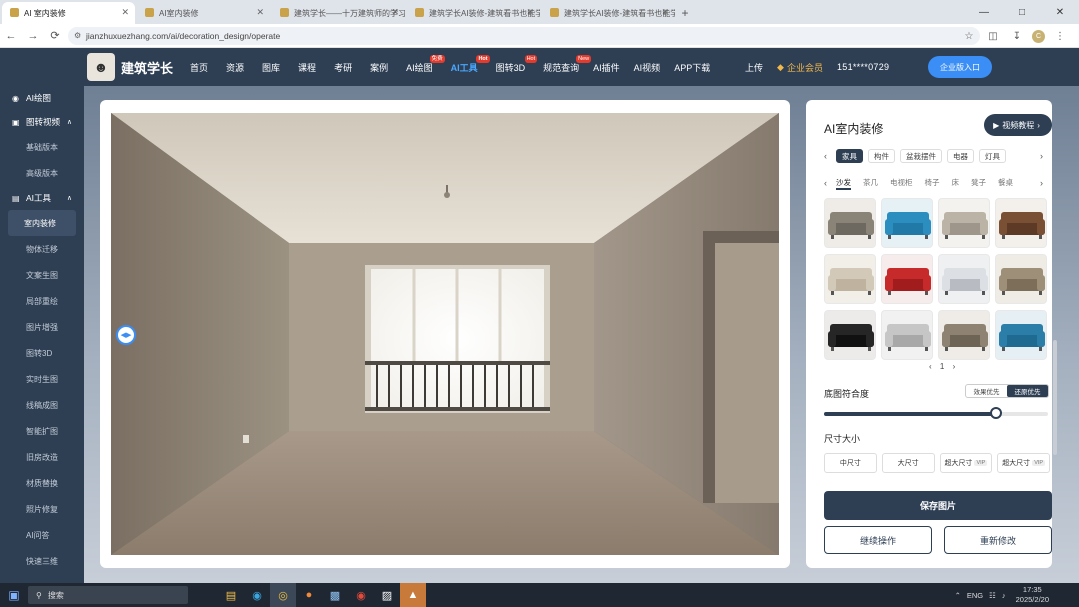  Describe the element at coordinates (1060, 12) in the screenshot. I see `close-icon: ✕` at that location.